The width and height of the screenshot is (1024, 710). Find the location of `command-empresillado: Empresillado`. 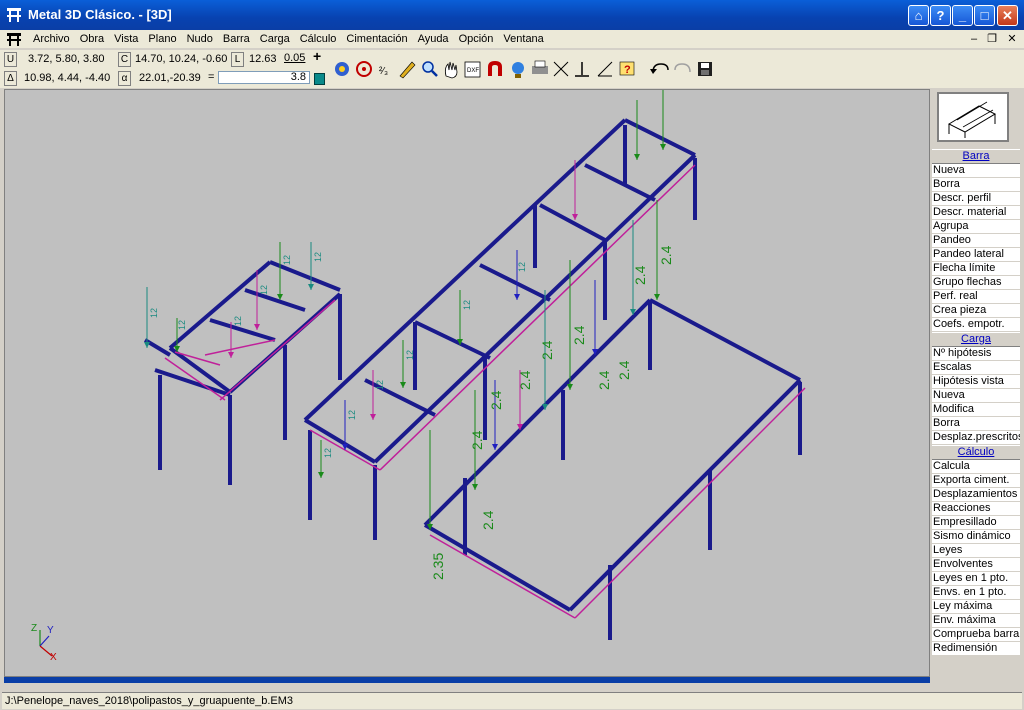

command-empresillado: Empresillado is located at coordinates (976, 523).